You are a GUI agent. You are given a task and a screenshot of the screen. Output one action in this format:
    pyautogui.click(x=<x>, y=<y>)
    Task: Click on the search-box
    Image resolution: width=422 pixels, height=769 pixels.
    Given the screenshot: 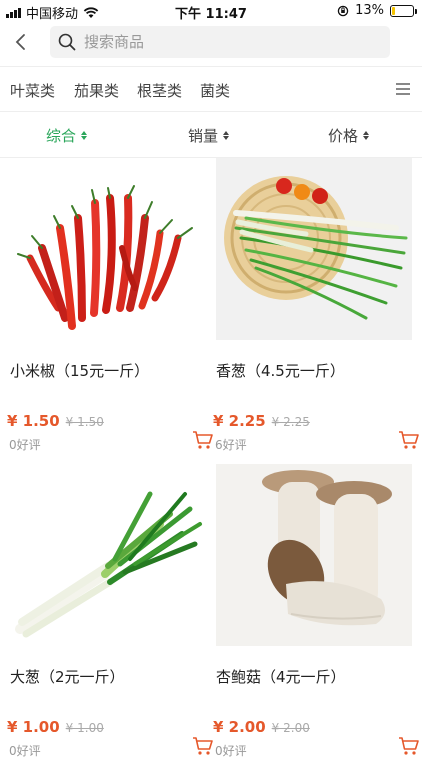 What is the action you would take?
    pyautogui.click(x=220, y=42)
    